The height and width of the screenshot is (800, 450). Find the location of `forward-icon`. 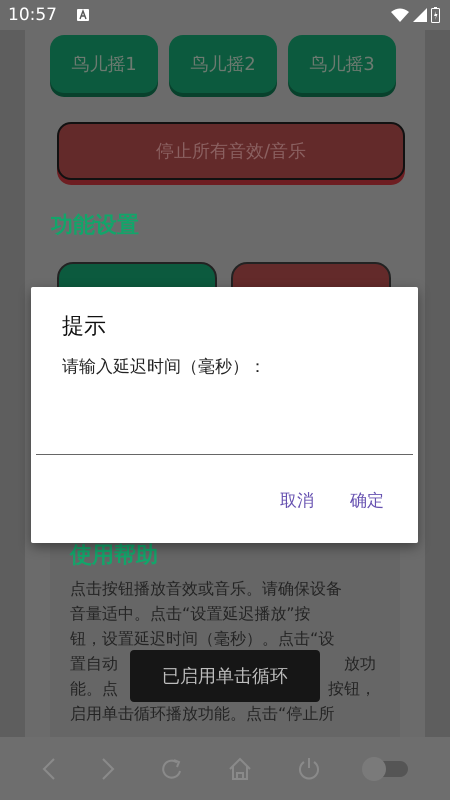

forward-icon is located at coordinates (107, 768).